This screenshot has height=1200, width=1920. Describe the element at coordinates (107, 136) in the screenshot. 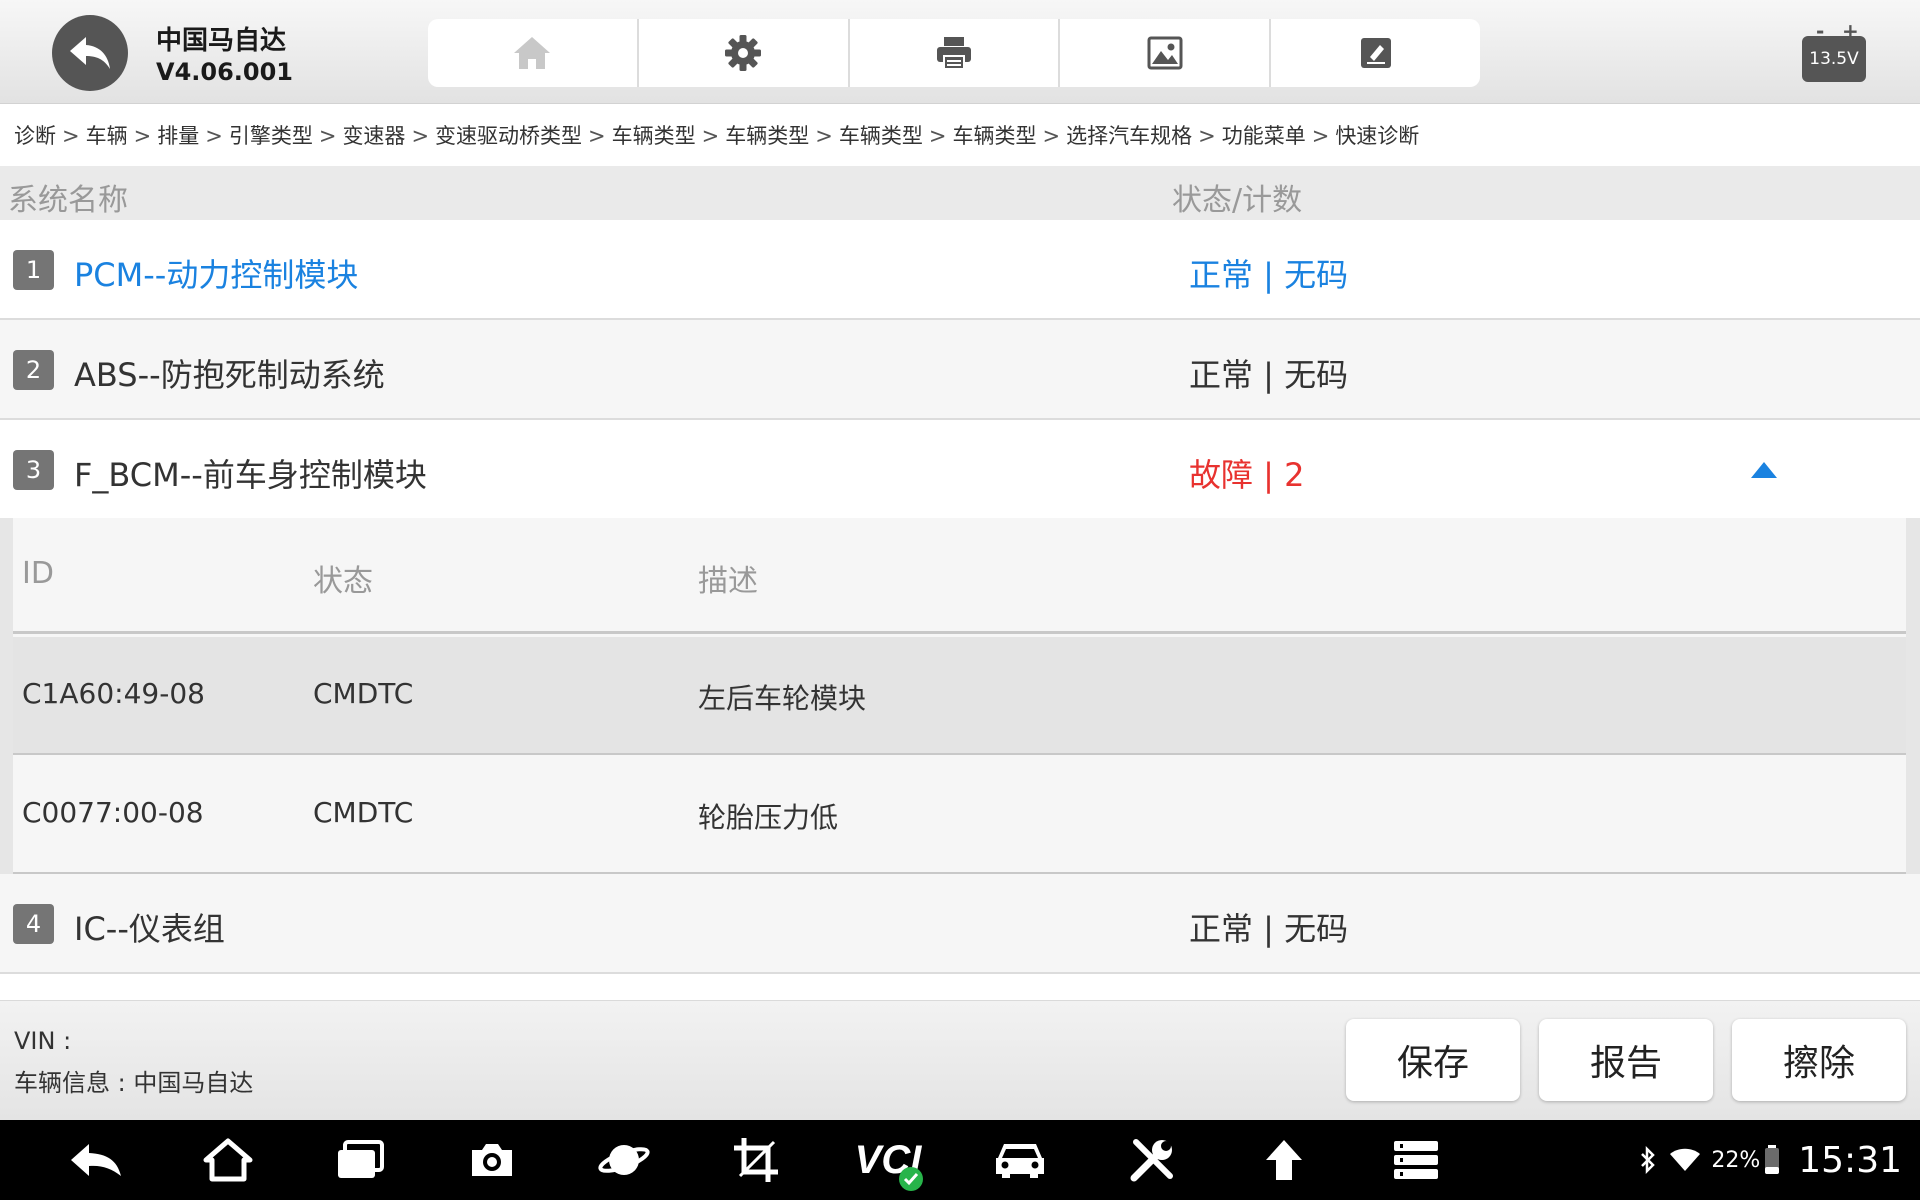

I see `breadcrumb-item: 车辆` at that location.